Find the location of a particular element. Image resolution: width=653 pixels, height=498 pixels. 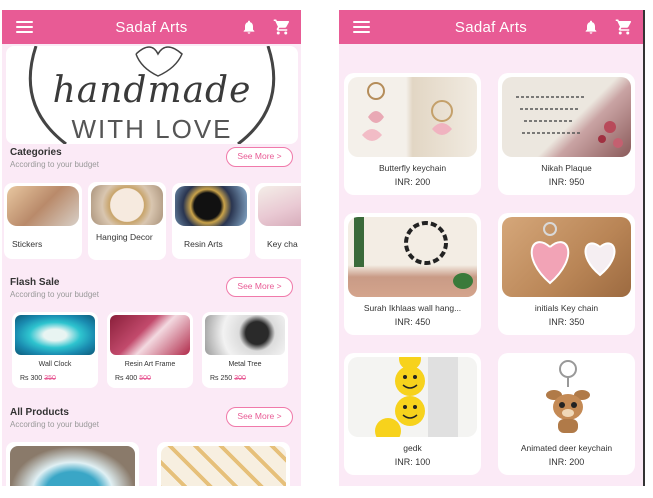

resin-arts-image is located at coordinates (211, 206).